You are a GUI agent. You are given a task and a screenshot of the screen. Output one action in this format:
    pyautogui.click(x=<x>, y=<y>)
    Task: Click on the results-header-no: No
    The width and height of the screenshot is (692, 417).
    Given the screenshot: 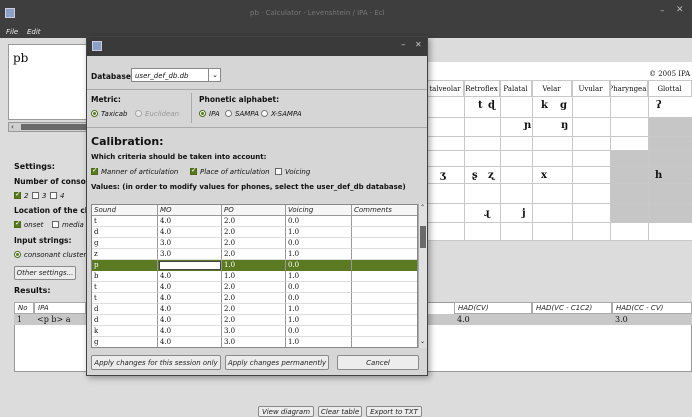 What is the action you would take?
    pyautogui.click(x=24, y=308)
    